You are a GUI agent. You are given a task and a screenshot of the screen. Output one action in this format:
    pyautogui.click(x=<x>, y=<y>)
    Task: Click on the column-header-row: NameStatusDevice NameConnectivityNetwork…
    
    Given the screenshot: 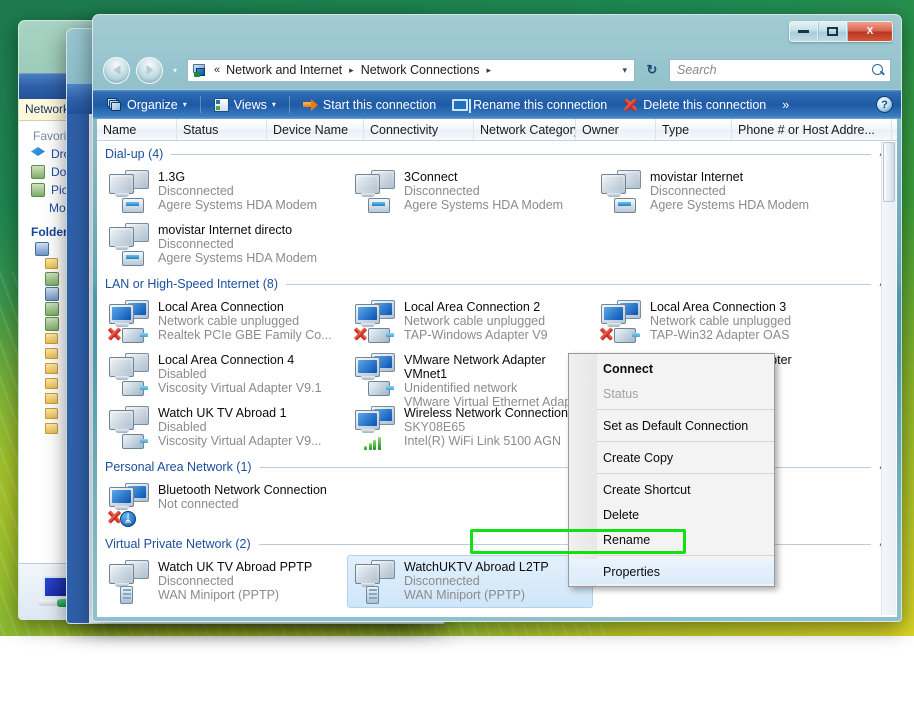 What is the action you would take?
    pyautogui.click(x=497, y=130)
    